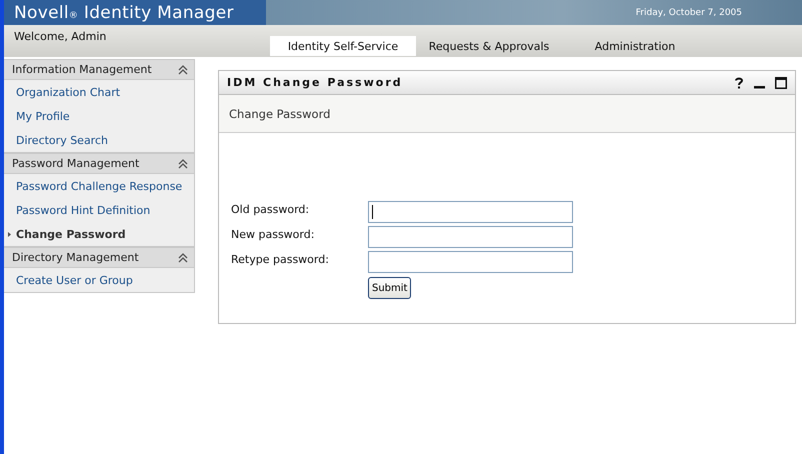  I want to click on welcome-text: Welcome, Admin, so click(60, 36).